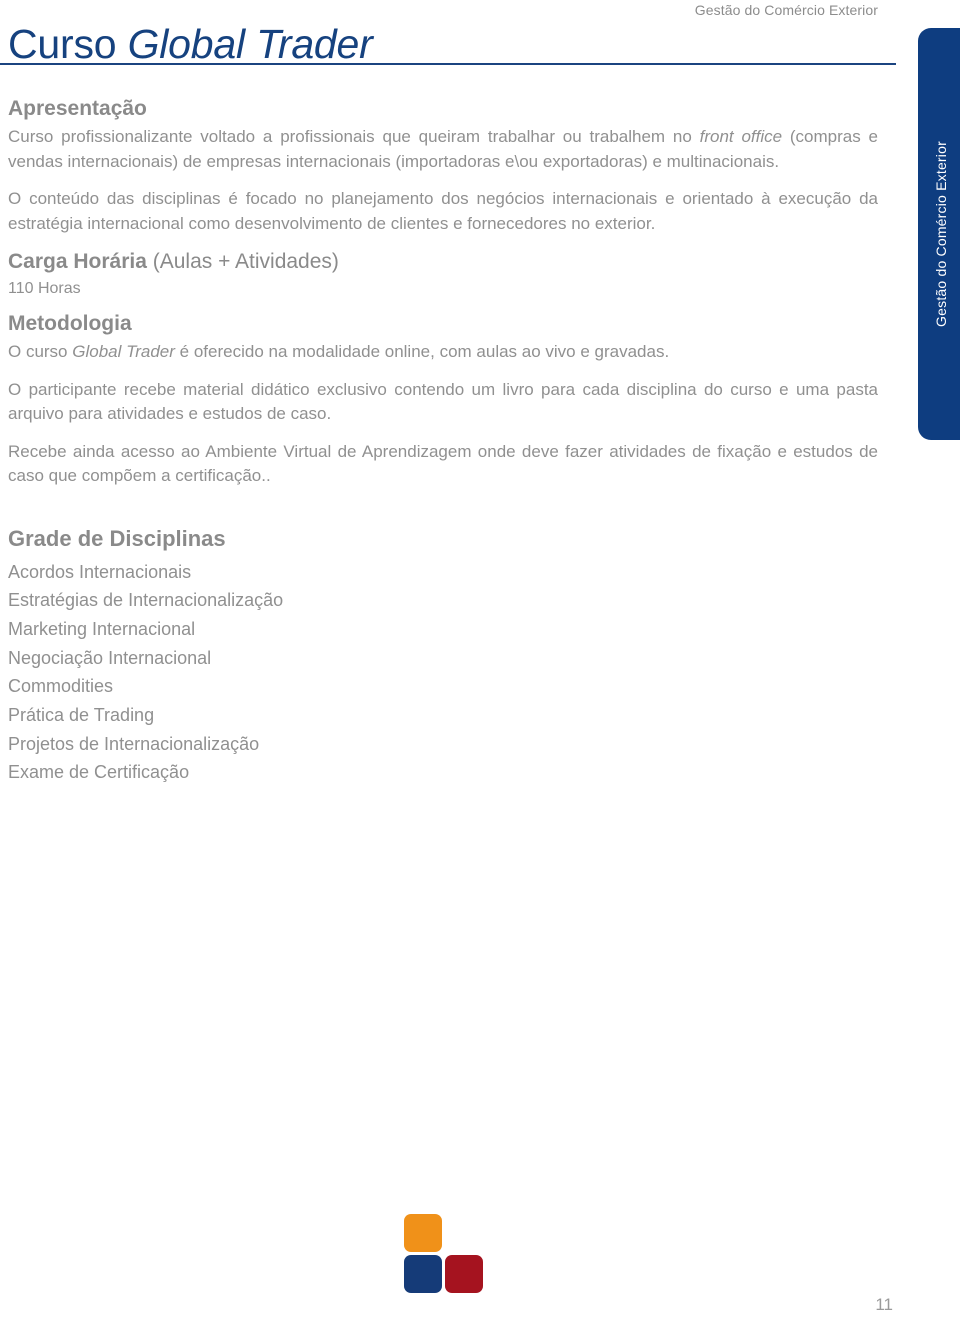 The height and width of the screenshot is (1331, 960). I want to click on side-tab: Gestão do Comércio Exterior, so click(939, 234).